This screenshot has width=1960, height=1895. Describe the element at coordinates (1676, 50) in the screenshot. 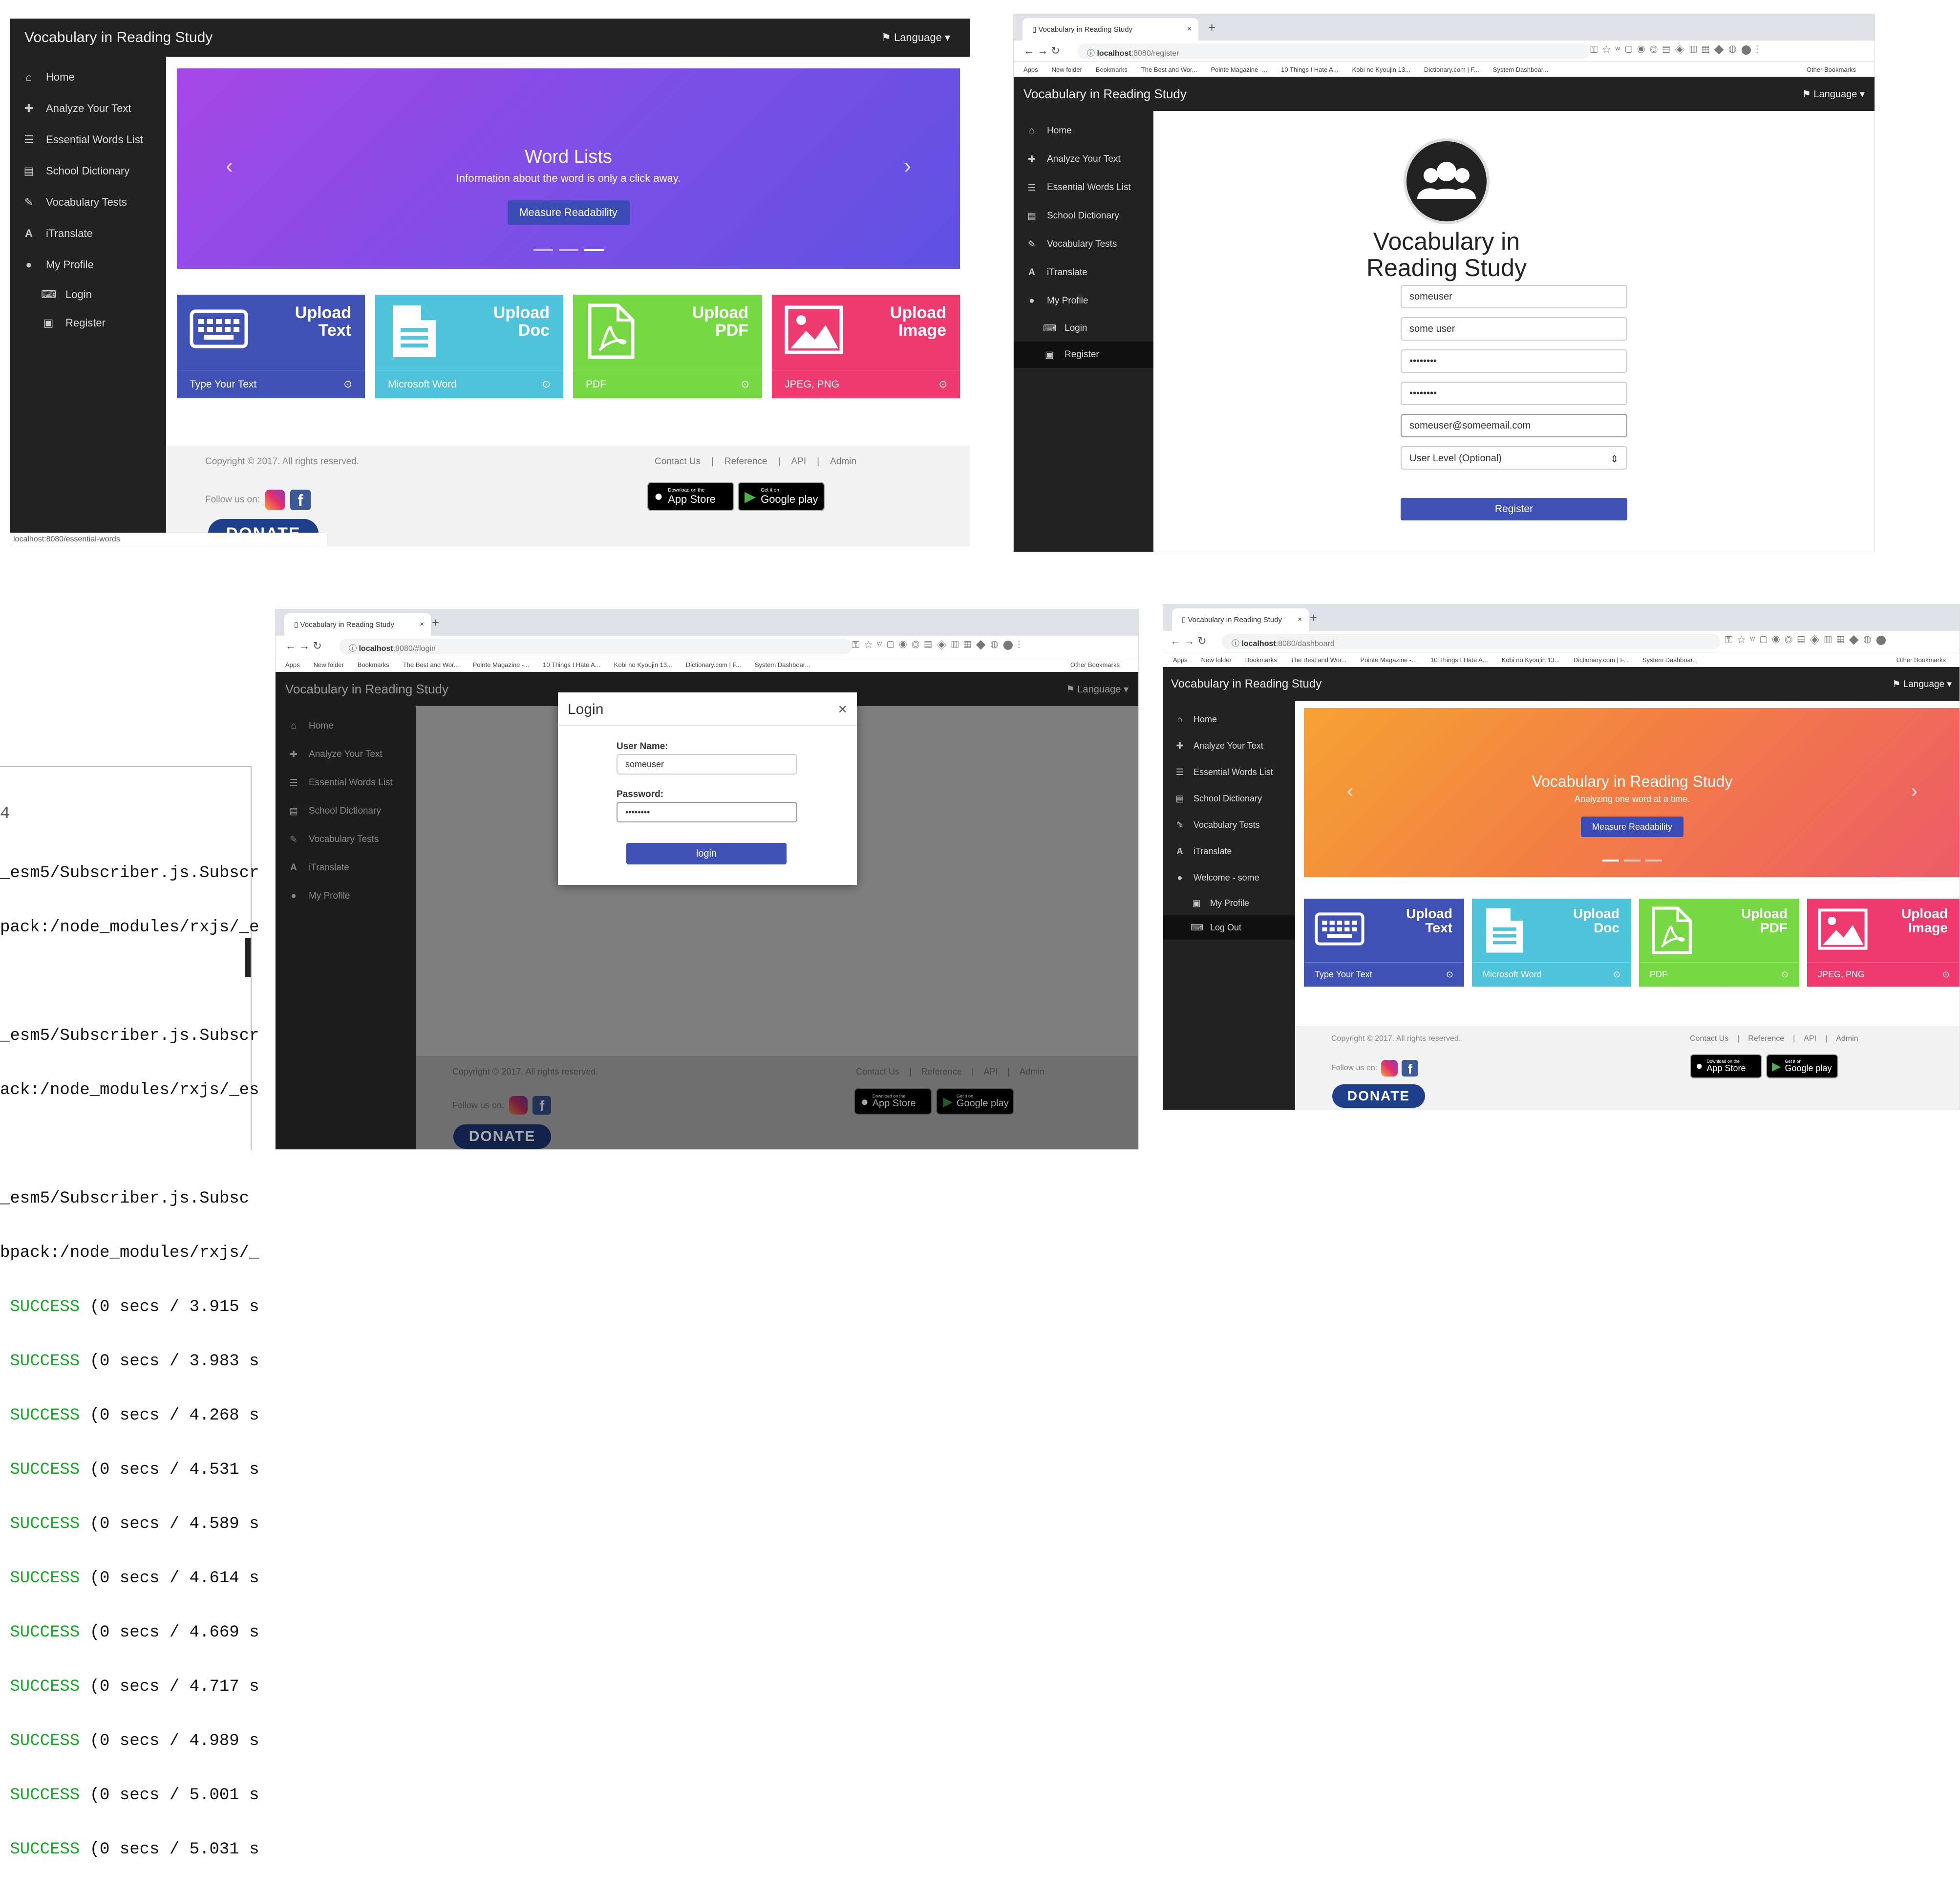

I see `extensions-icon: ⚿☆ʷ▢◉◎▤◈▥▦◆◍⬤⋮` at that location.